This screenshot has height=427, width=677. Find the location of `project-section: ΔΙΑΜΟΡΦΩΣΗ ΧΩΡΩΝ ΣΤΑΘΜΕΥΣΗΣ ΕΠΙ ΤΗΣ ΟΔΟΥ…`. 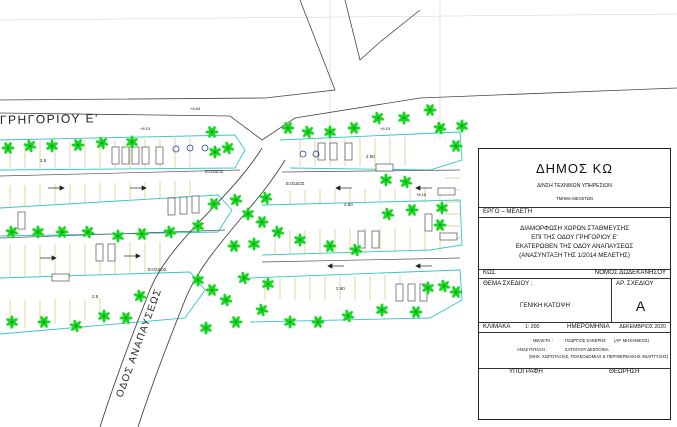

project-section: ΔΙΑΜΟΡΦΩΣΗ ΧΩΡΩΝ ΣΤΑΘΜΕΥΣΗΣ ΕΠΙ ΤΗΣ ΟΔΟΥ… is located at coordinates (574, 243).